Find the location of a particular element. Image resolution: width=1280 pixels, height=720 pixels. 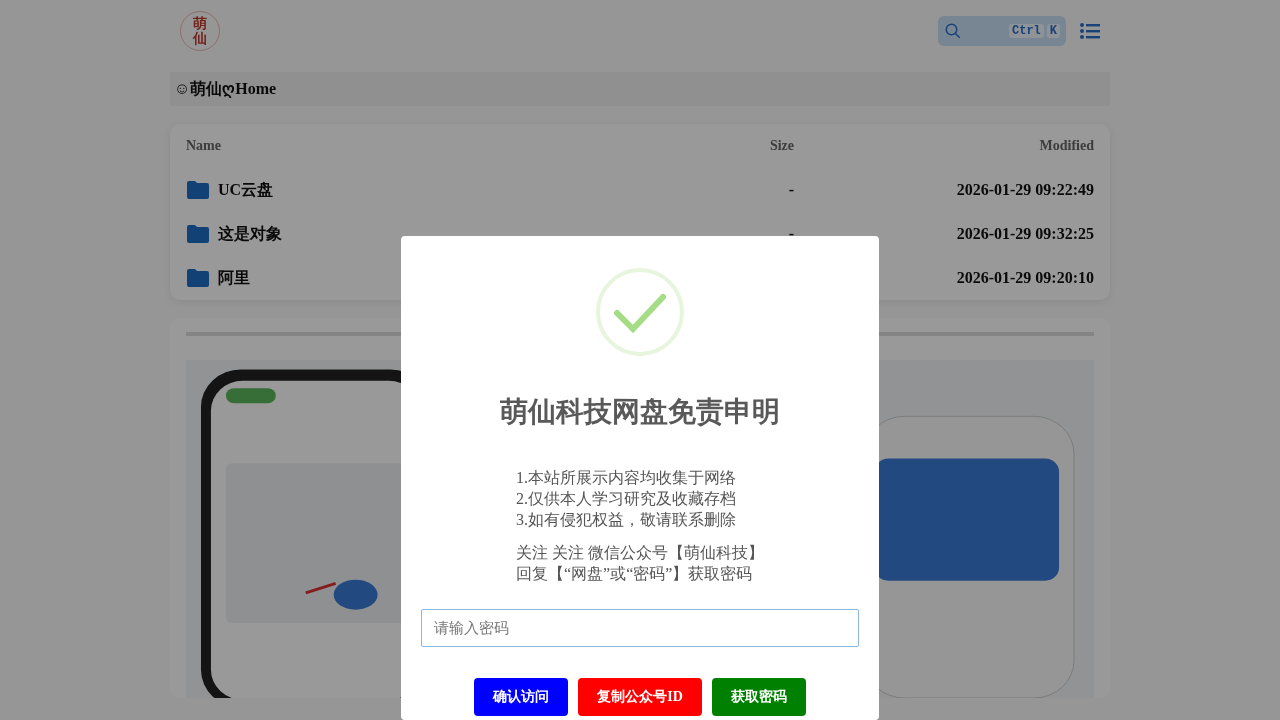

column-header: Size is located at coordinates (734, 146).